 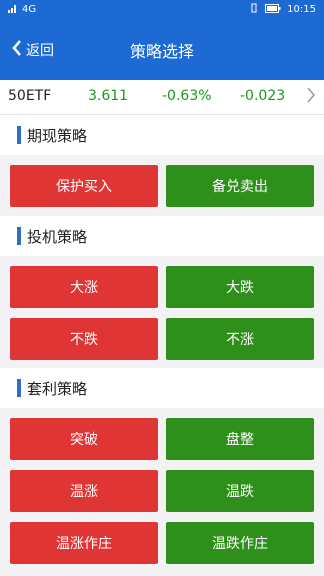 I want to click on strategy-button-consolidation: 盘整, so click(x=240, y=439).